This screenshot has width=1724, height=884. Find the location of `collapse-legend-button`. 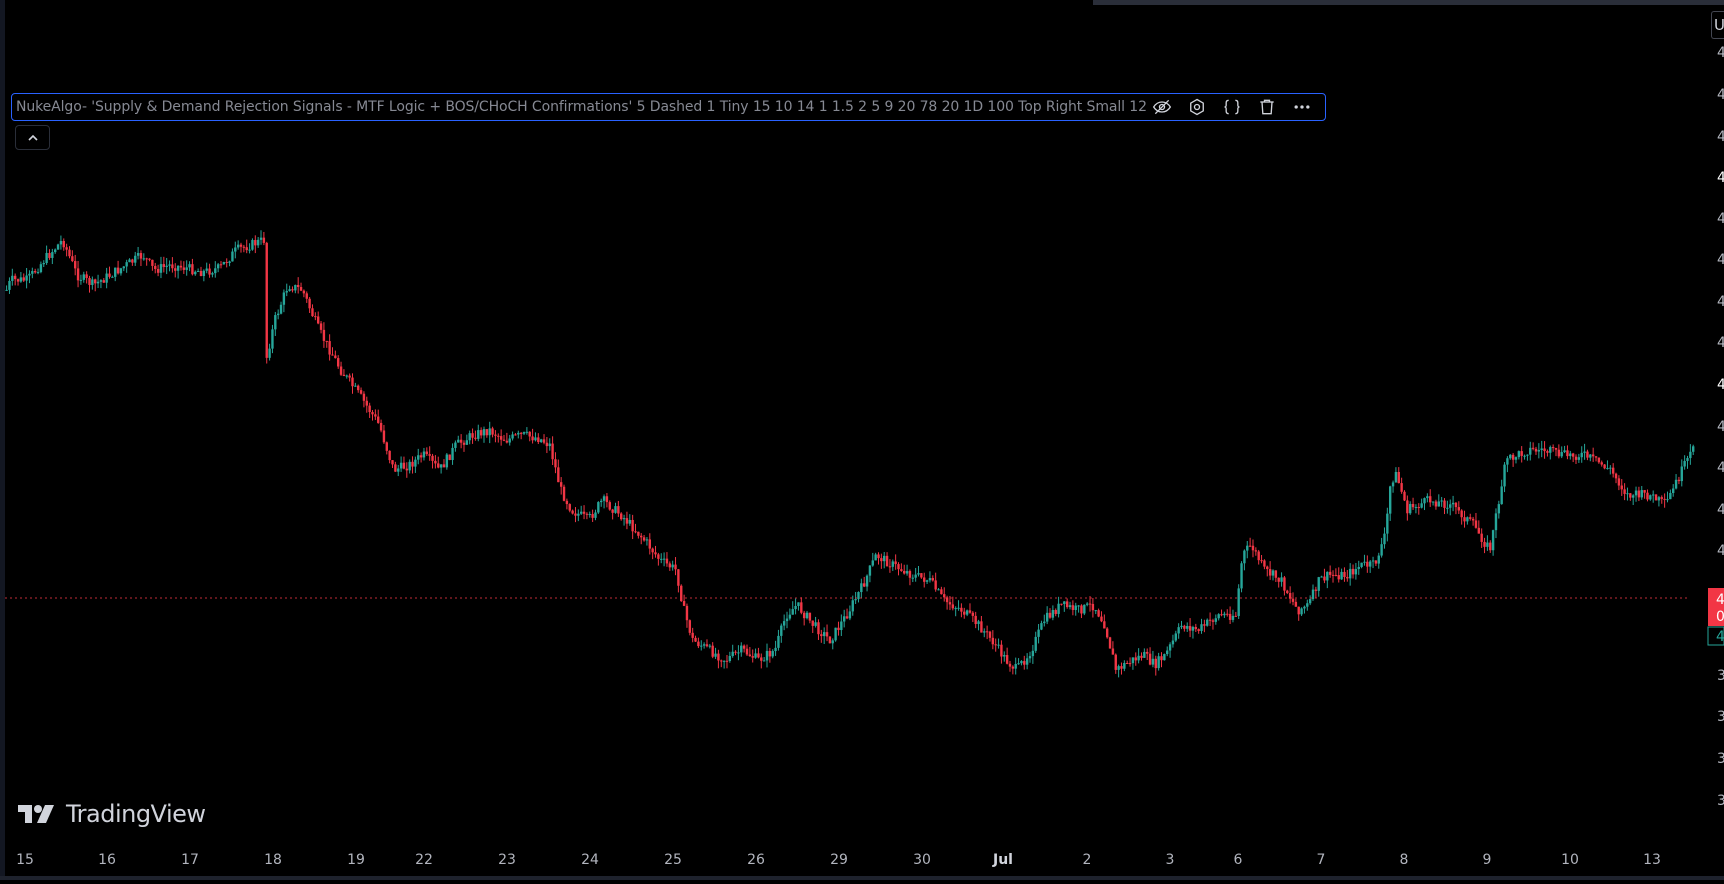

collapse-legend-button is located at coordinates (32, 137).